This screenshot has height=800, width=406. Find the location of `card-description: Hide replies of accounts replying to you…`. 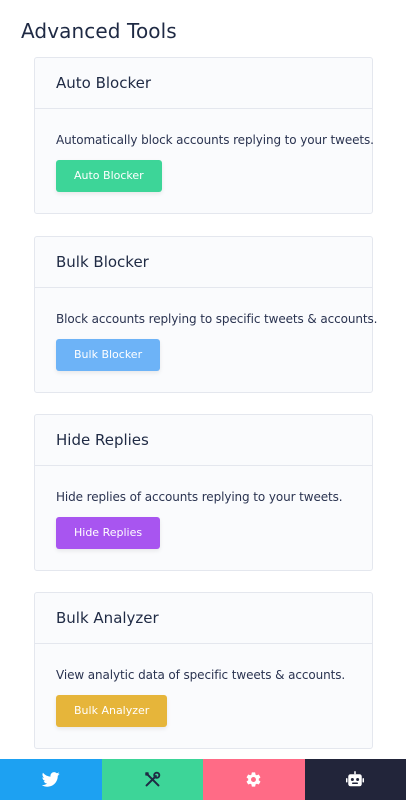

card-description: Hide replies of accounts replying to you… is located at coordinates (199, 497).